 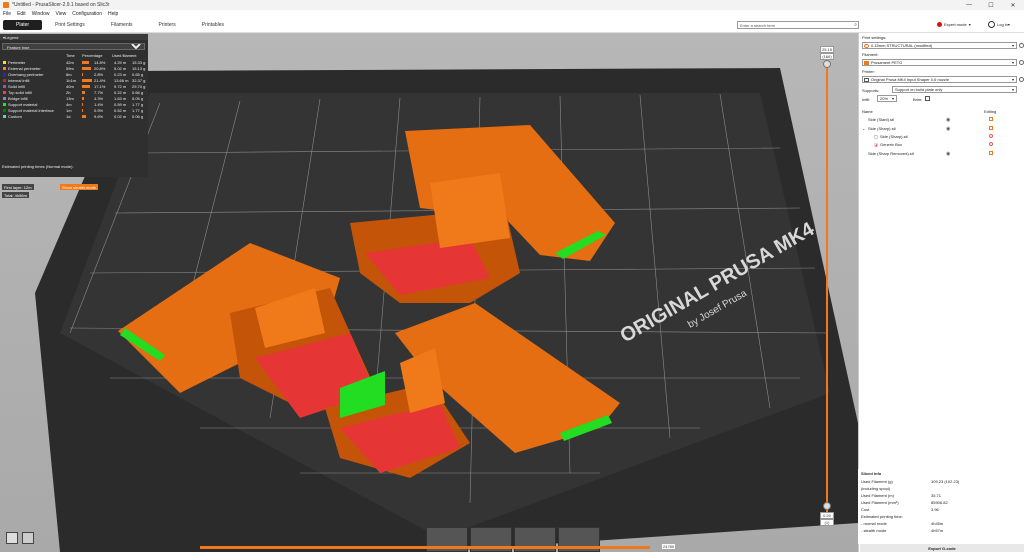 What do you see at coordinates (12, 538) in the screenshot?
I see `view-cube-icon` at bounding box center [12, 538].